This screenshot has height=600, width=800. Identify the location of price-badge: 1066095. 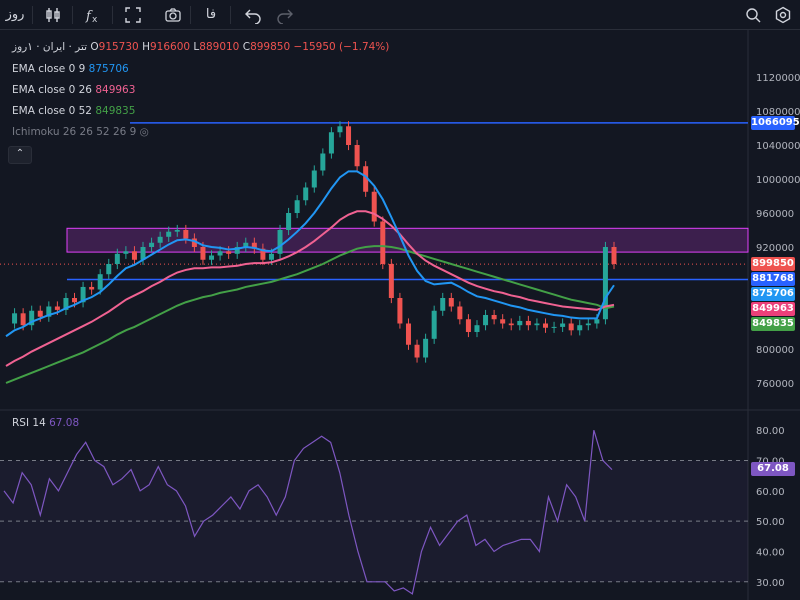
(775, 122).